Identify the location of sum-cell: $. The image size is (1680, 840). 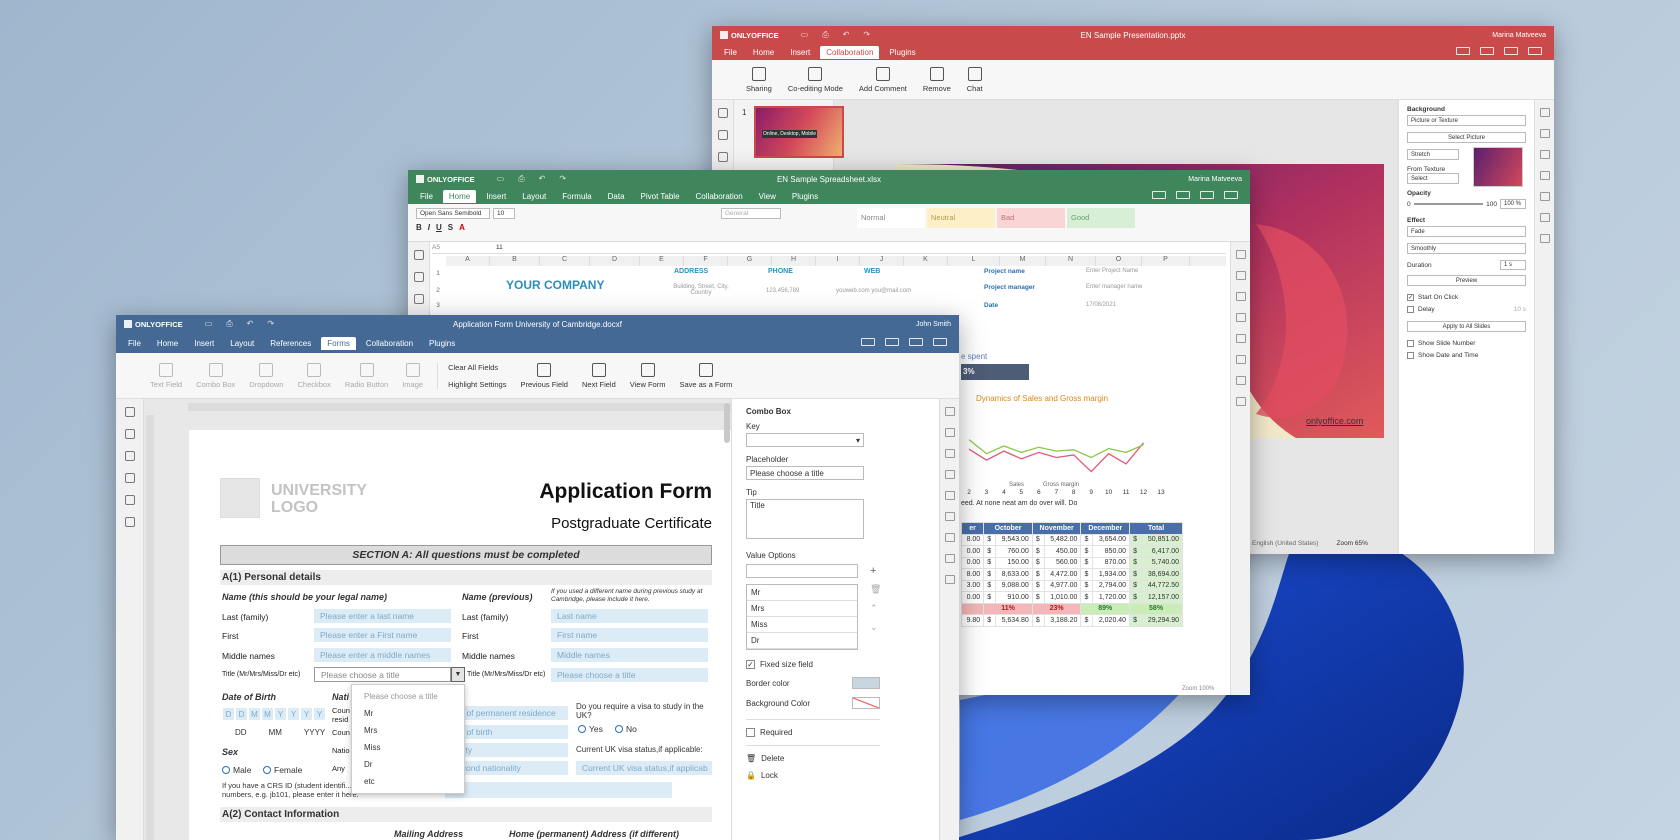
(1087, 620).